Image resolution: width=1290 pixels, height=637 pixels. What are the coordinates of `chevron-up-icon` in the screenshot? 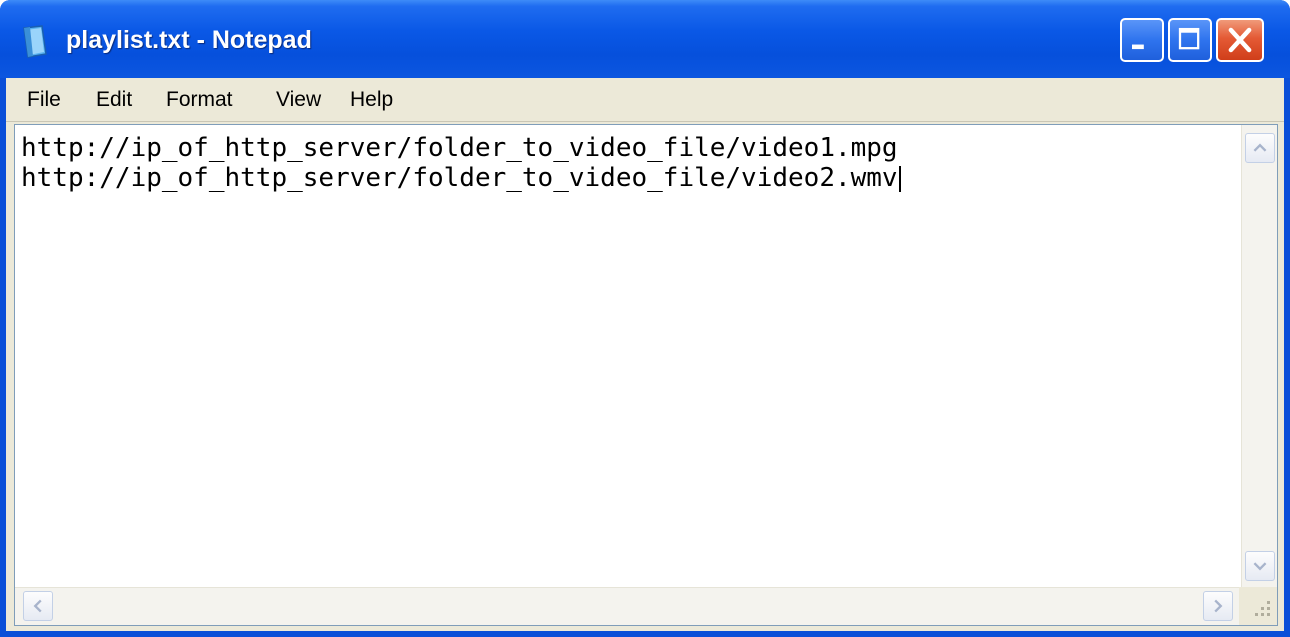 It's located at (1260, 147).